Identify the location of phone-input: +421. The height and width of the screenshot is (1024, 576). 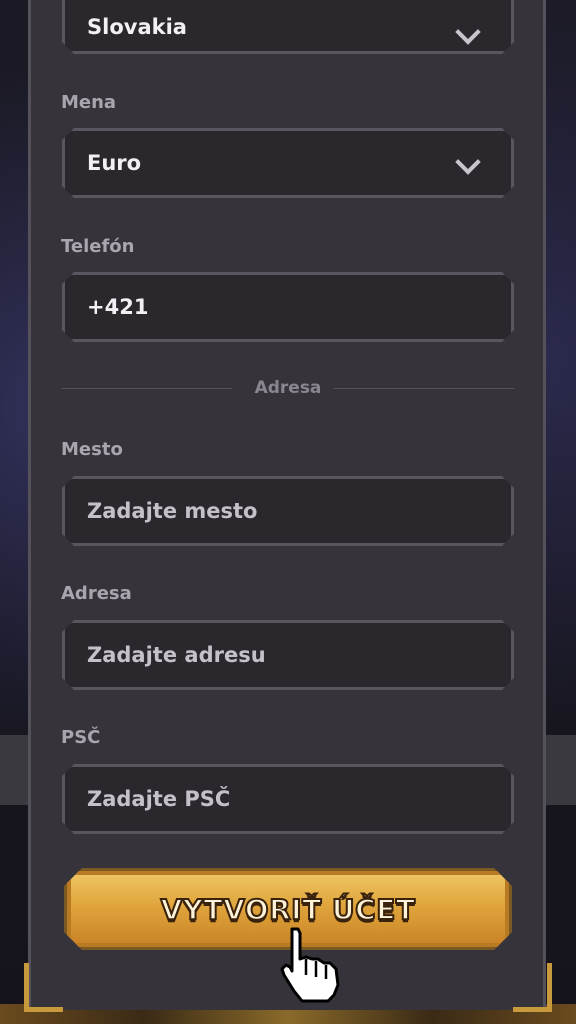
(288, 307).